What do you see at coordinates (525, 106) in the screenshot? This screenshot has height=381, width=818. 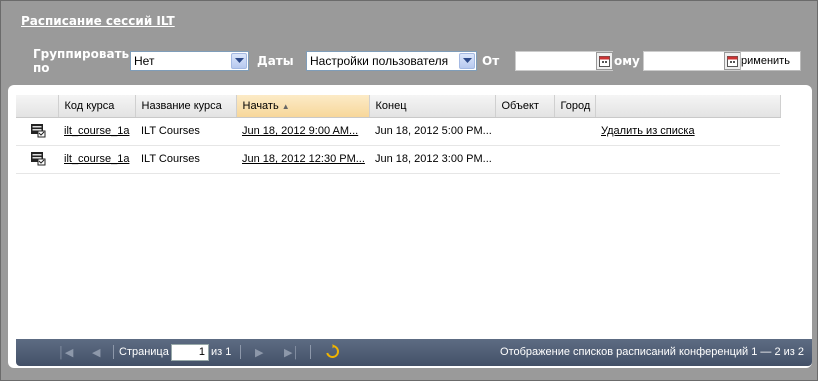 I see `column-header-facility: Объект` at bounding box center [525, 106].